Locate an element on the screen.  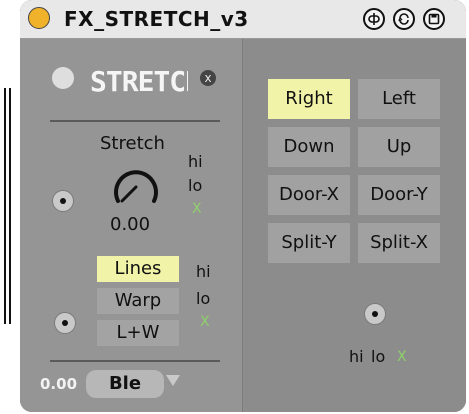
stretch-input-jack is located at coordinates (63, 201).